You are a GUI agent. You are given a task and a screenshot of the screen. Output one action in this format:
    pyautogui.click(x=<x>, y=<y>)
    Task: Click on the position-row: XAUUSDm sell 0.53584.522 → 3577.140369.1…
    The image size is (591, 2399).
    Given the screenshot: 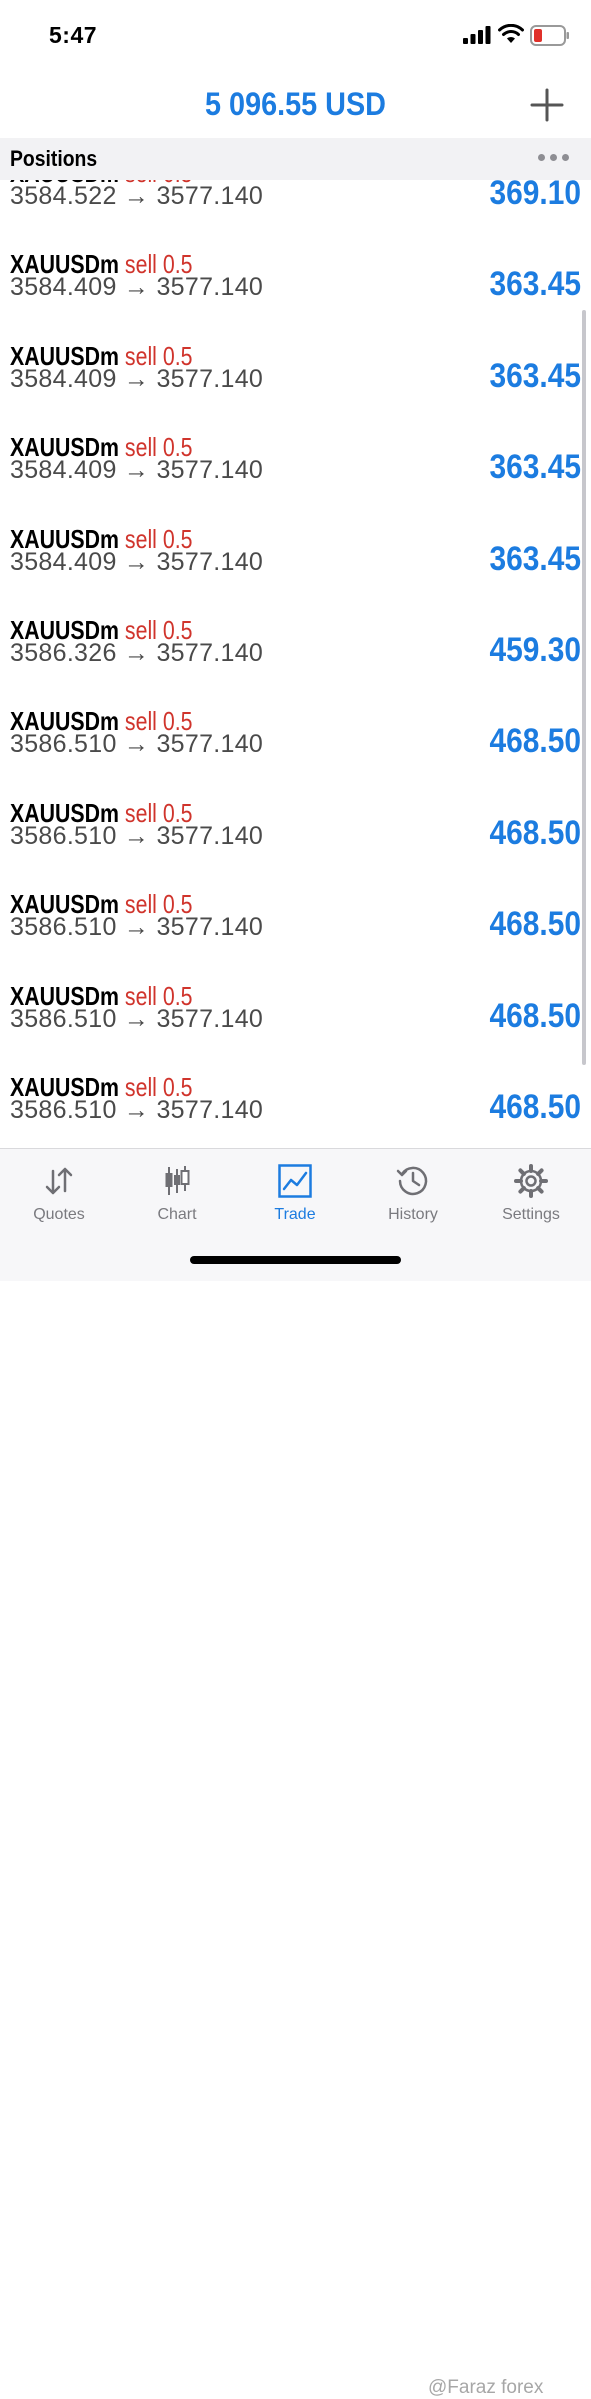 What is the action you would take?
    pyautogui.click(x=295, y=211)
    